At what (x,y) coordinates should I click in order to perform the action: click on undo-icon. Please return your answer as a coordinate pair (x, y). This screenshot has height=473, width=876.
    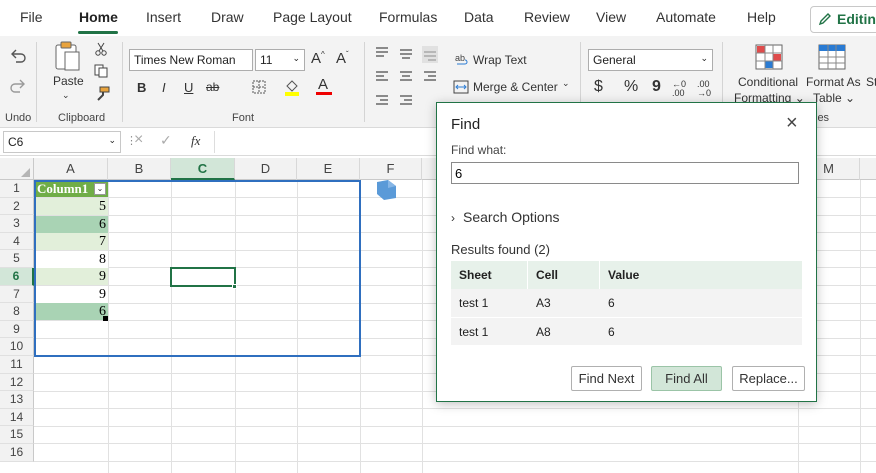
    Looking at the image, I should click on (18, 56).